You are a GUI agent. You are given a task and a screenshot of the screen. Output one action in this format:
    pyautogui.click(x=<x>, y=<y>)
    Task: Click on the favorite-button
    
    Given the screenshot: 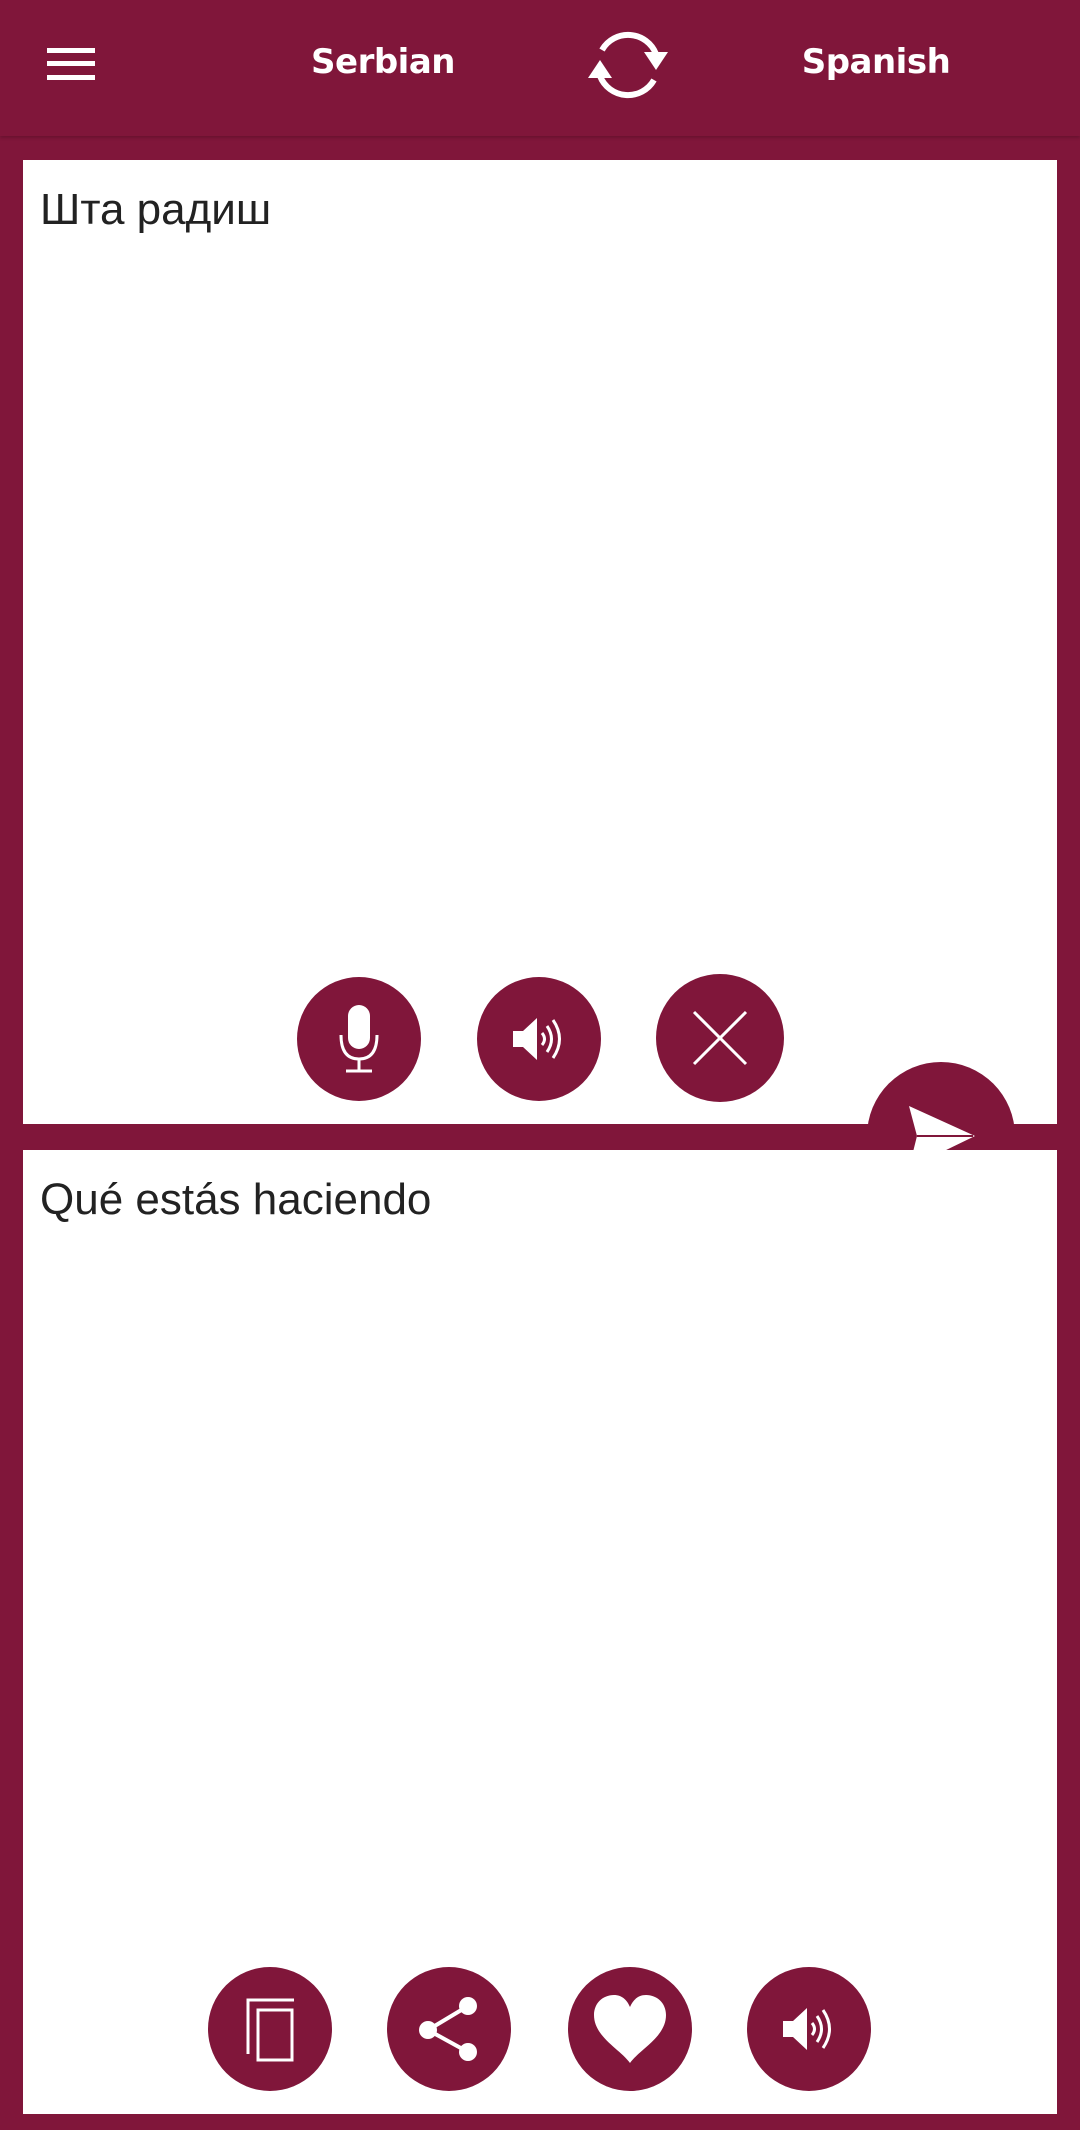 What is the action you would take?
    pyautogui.click(x=630, y=2029)
    